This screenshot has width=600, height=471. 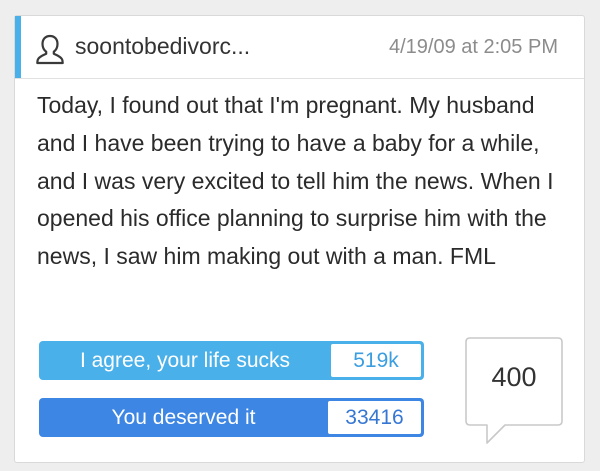 What do you see at coordinates (473, 47) in the screenshot?
I see `post-timestamp: 4/19/09 at 2:05 PM` at bounding box center [473, 47].